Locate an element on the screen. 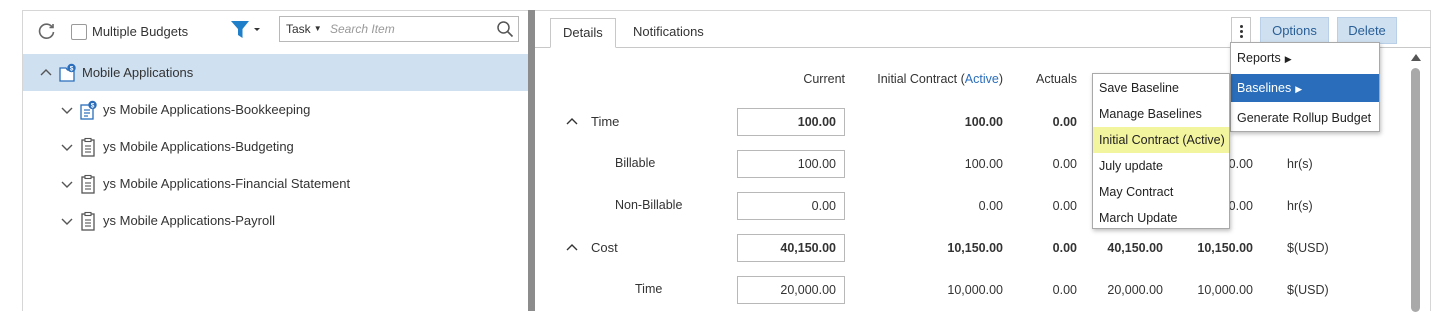  initial-time-value: 100.00 is located at coordinates (983, 122).